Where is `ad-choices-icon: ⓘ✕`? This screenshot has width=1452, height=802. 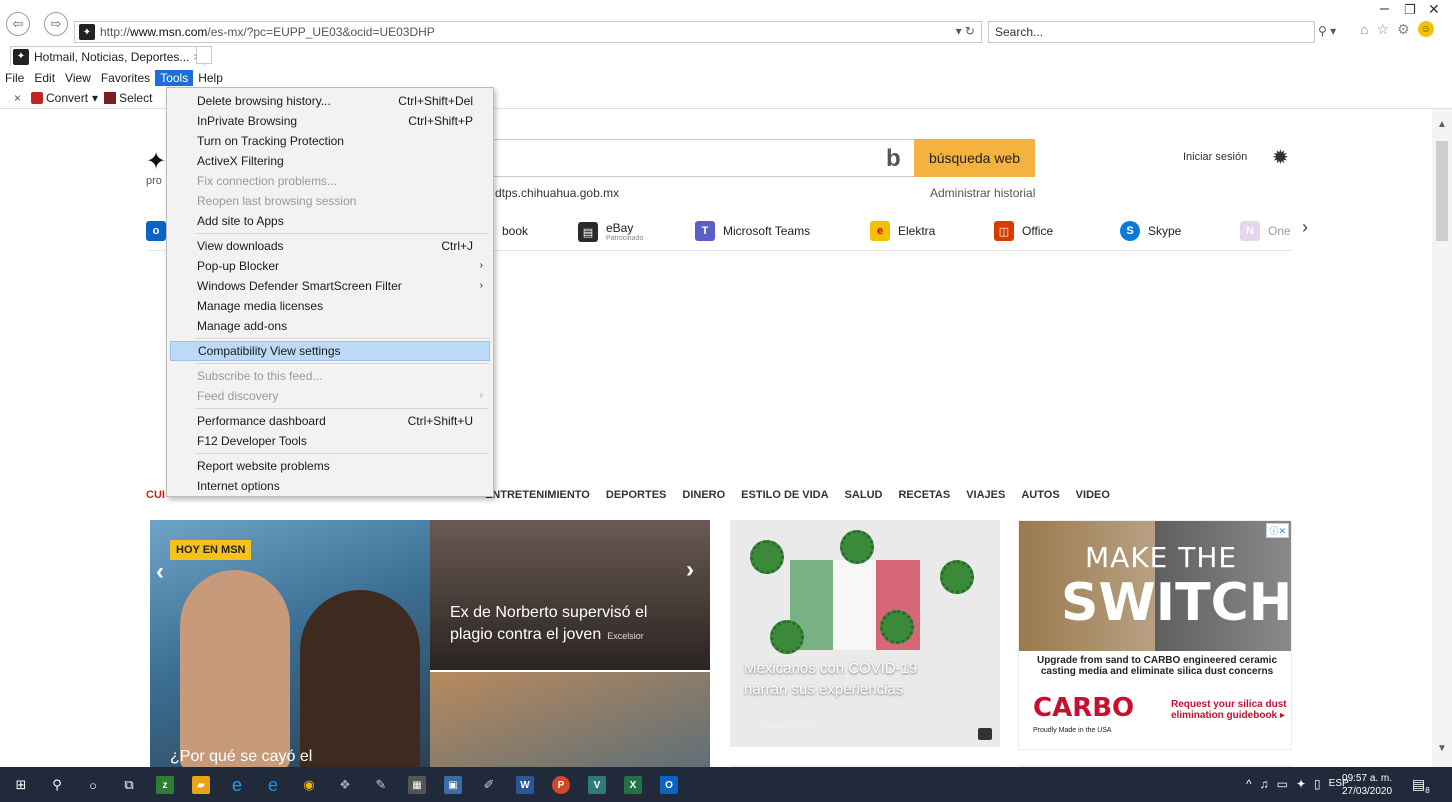
ad-choices-icon: ⓘ✕ is located at coordinates (1277, 530).